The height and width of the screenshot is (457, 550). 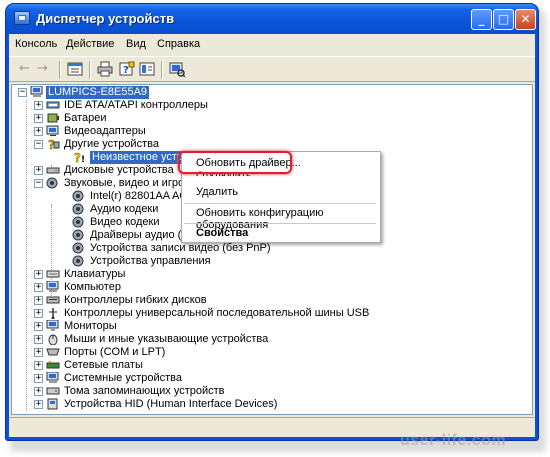 I want to click on network-icon, so click(x=53, y=365).